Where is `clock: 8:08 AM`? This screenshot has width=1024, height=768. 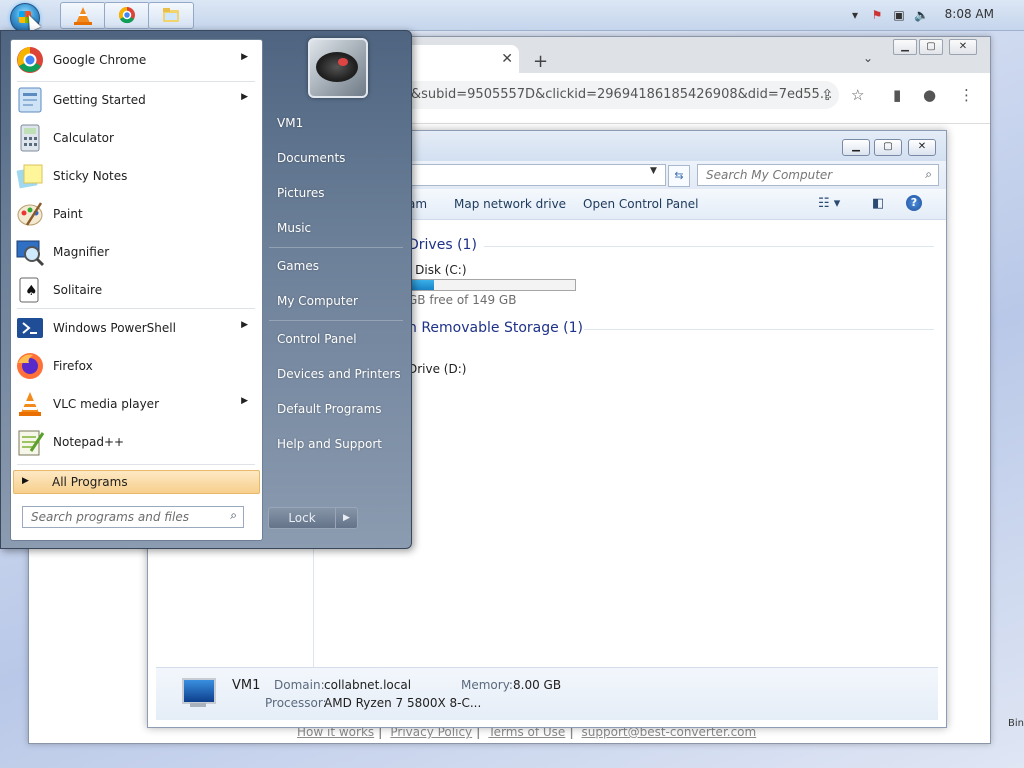
clock: 8:08 AM is located at coordinates (969, 14).